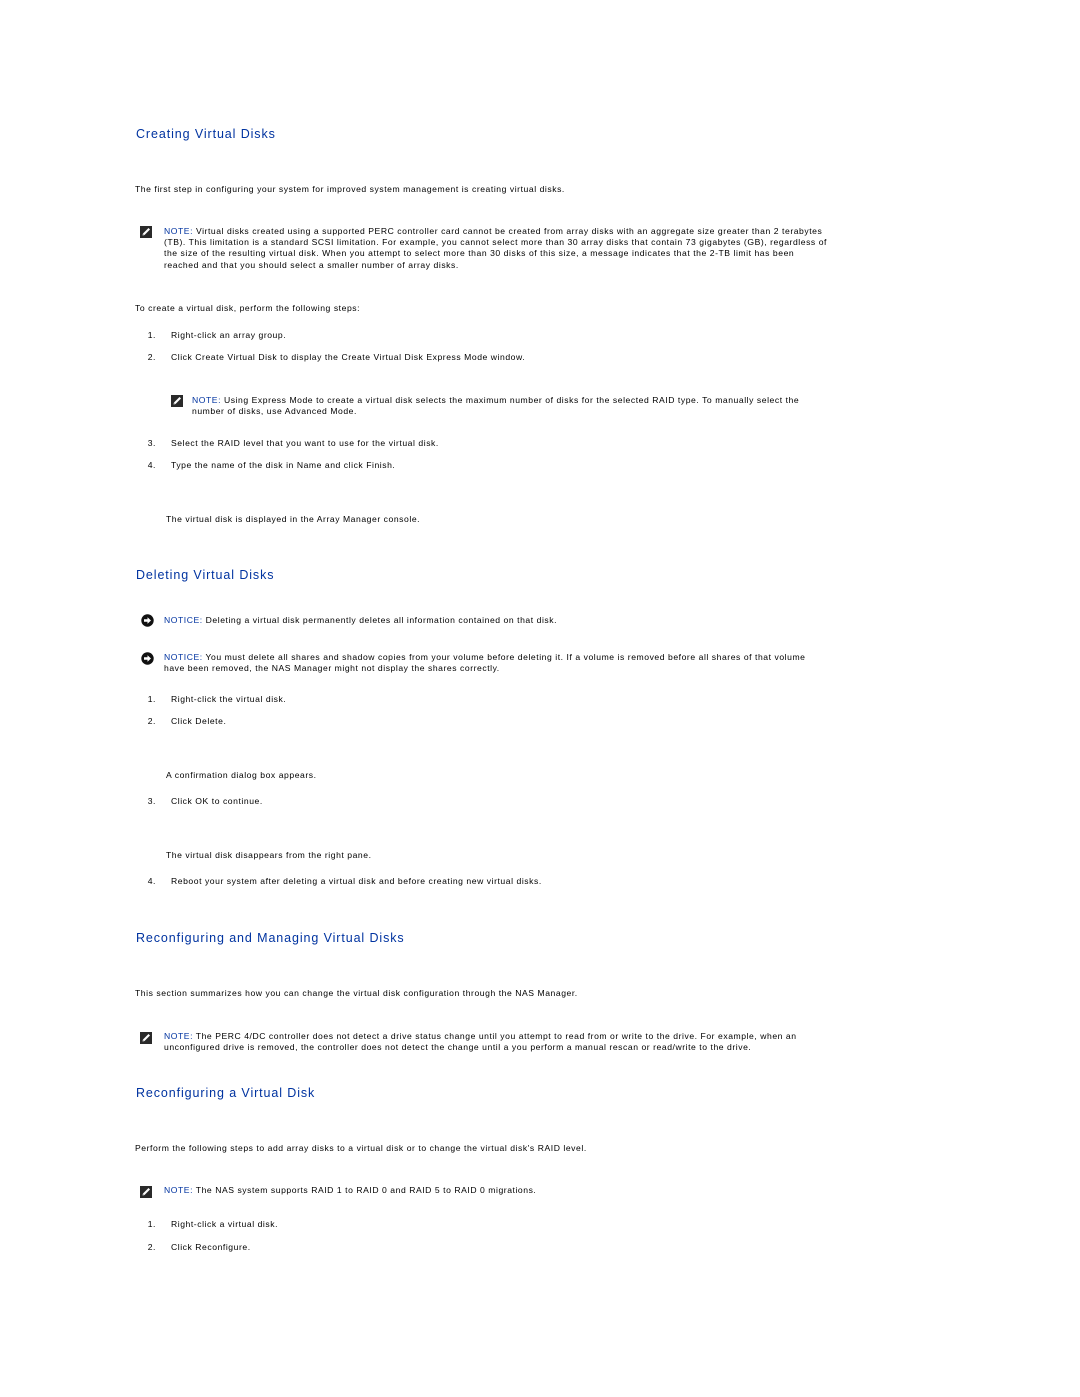  Describe the element at coordinates (274, 411) in the screenshot. I see `note-text-line: number of disks, use Advanced Mode.` at that location.